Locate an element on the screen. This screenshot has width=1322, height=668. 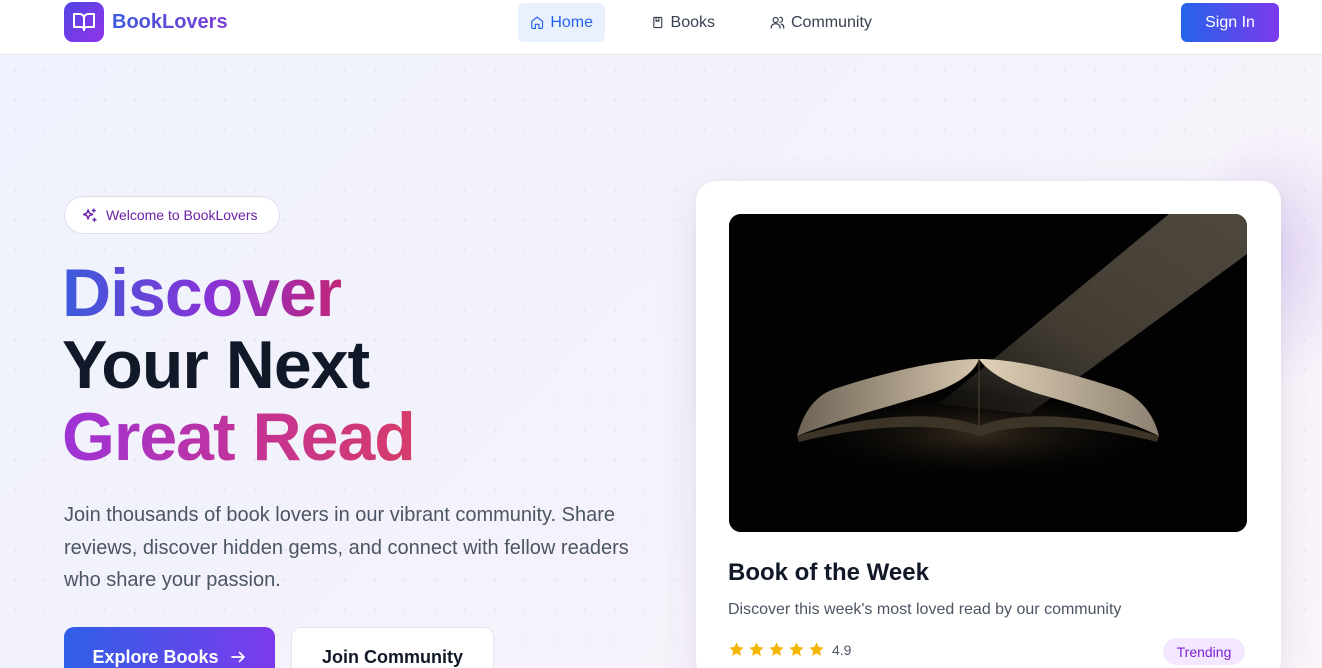
trending-tag: Trending is located at coordinates (1204, 651).